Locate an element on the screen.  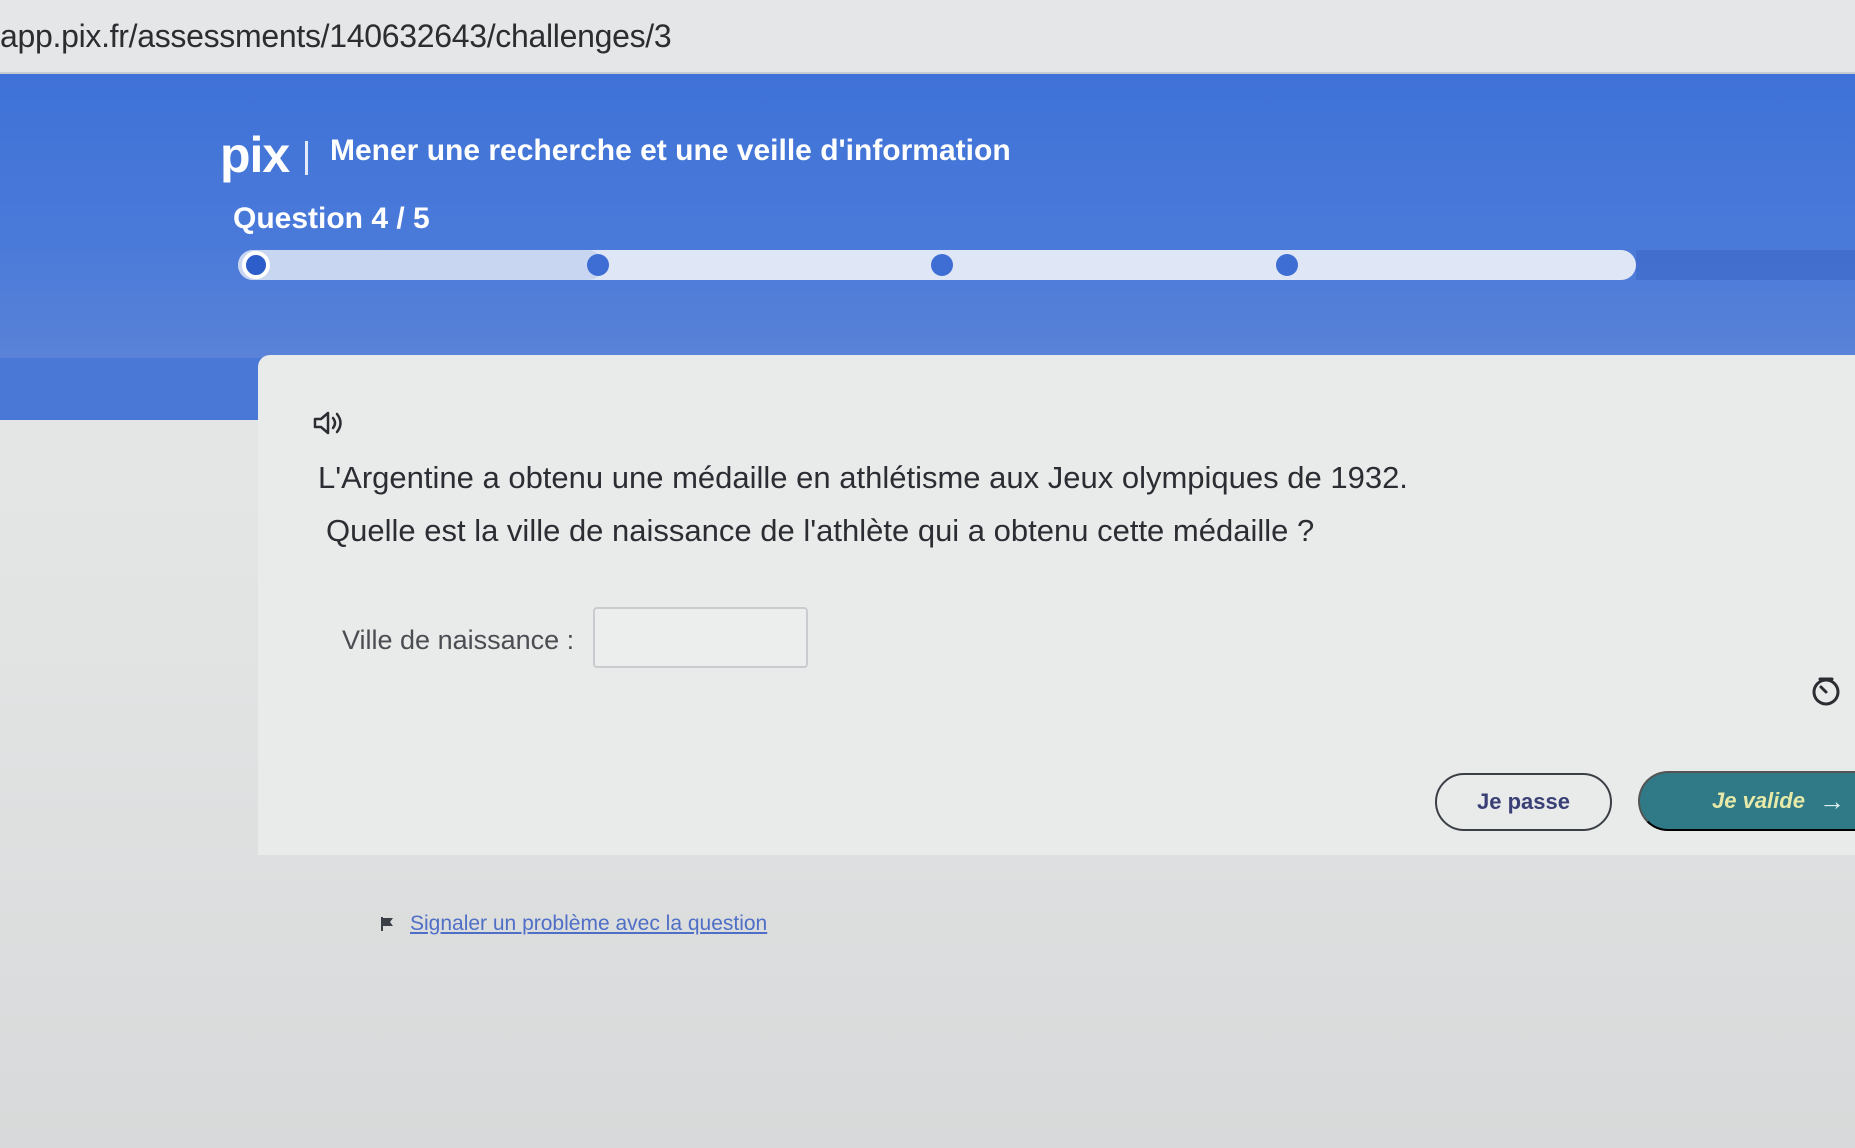
flag-icon is located at coordinates (387, 924).